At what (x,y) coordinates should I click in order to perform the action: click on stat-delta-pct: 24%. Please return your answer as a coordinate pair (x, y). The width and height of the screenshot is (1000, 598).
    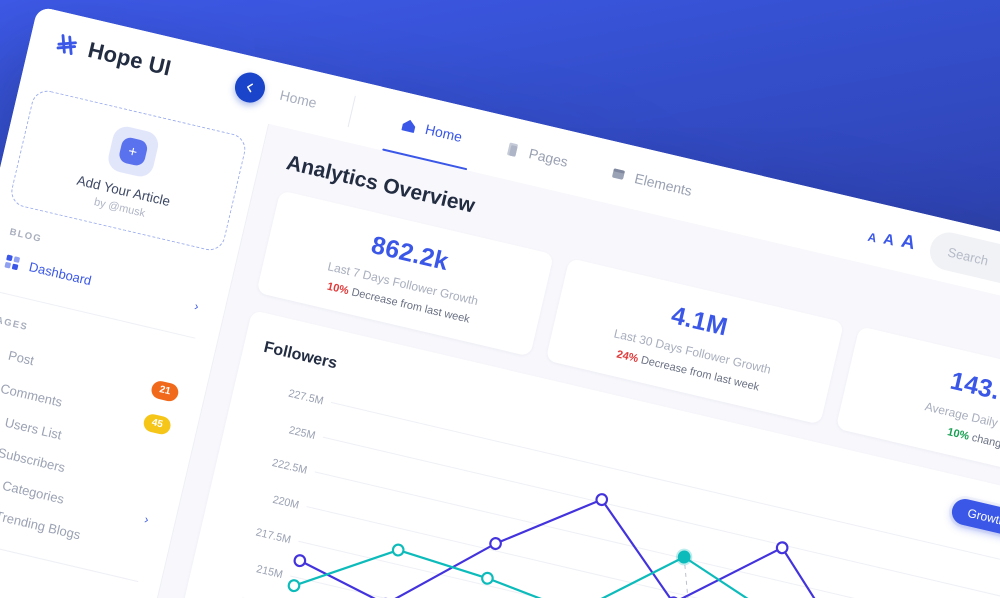
    Looking at the image, I should click on (627, 357).